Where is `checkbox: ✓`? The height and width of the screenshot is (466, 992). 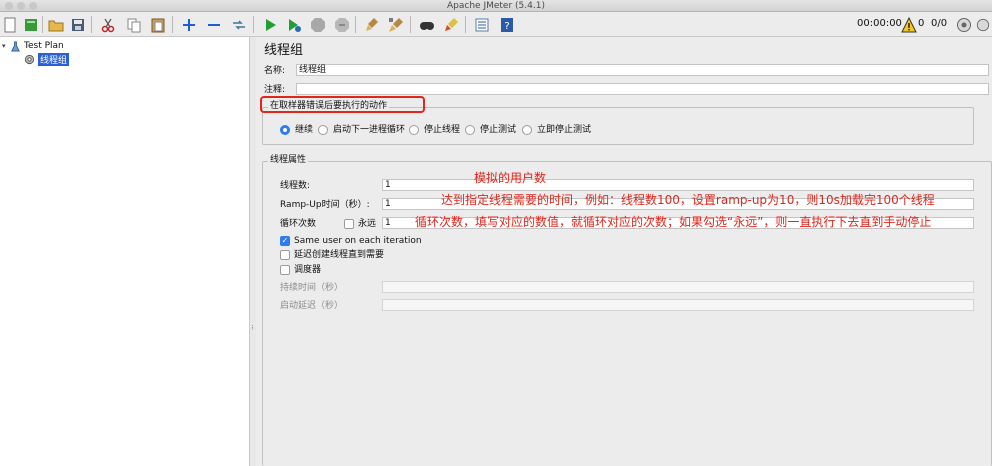 checkbox: ✓ is located at coordinates (285, 241).